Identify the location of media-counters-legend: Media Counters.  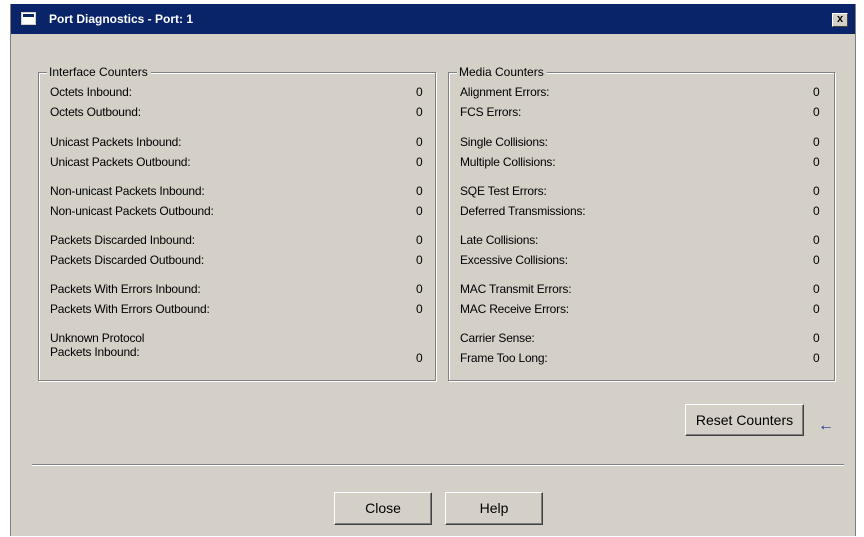
(502, 72).